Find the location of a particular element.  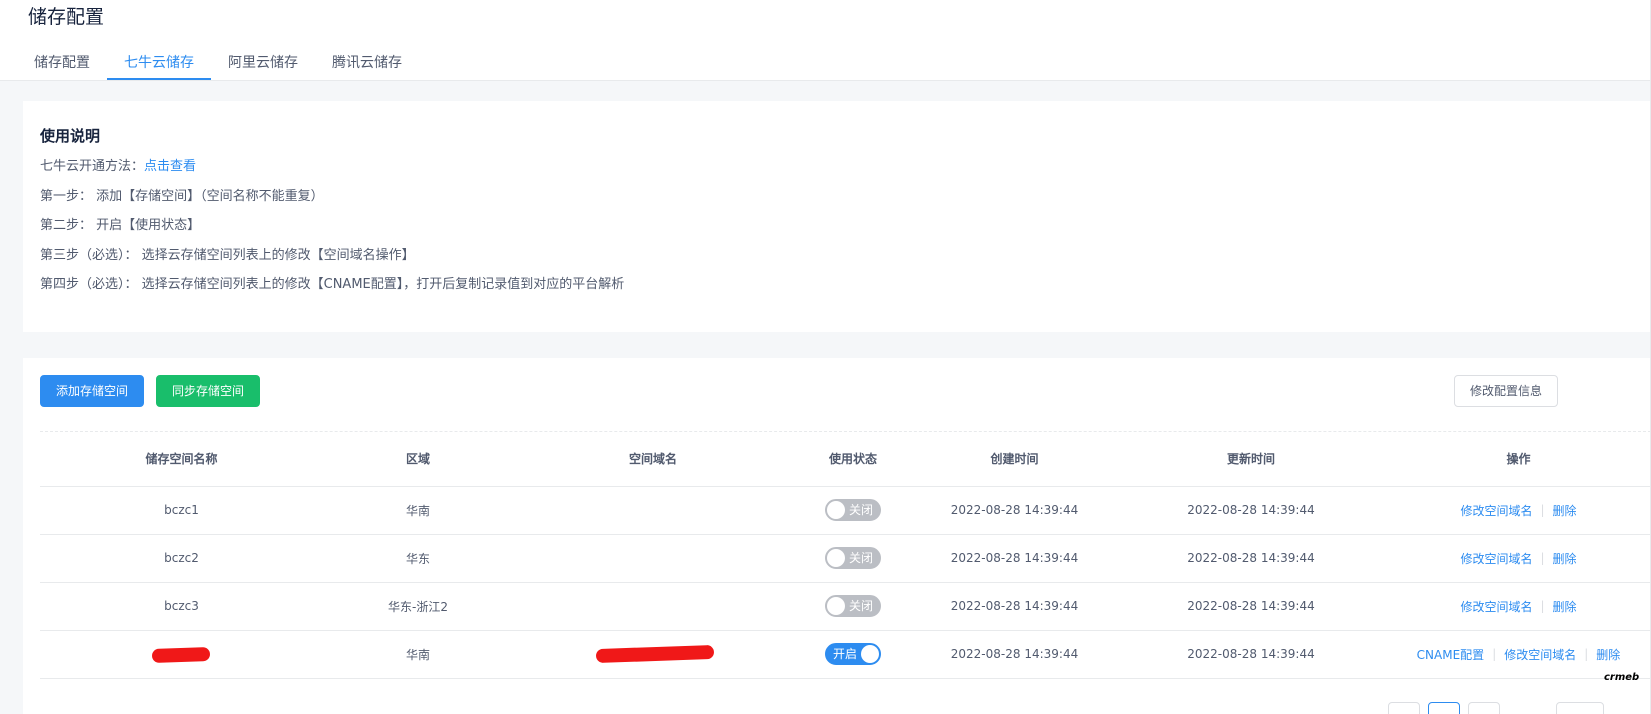

toggle-label: 开启 is located at coordinates (845, 654).